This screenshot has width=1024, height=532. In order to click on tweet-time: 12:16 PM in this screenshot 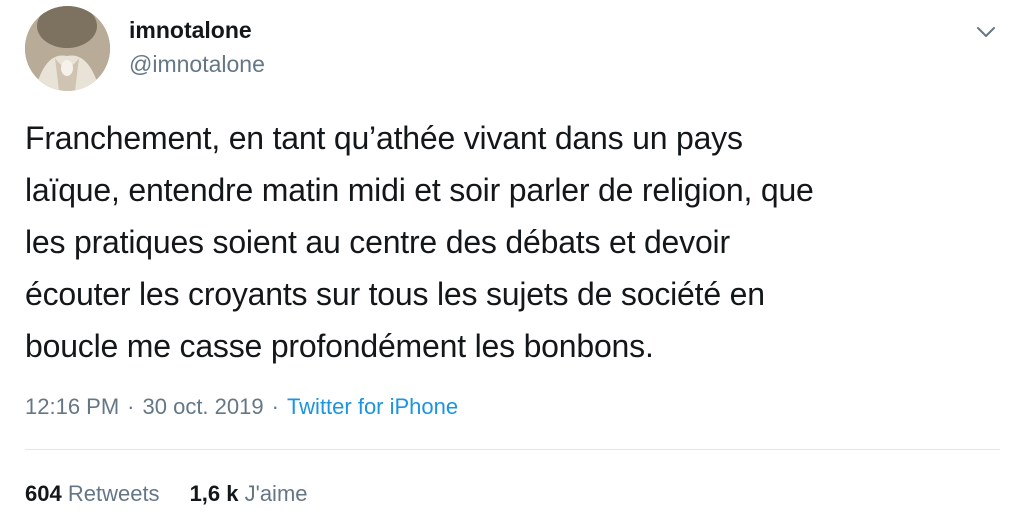, I will do `click(72, 406)`.